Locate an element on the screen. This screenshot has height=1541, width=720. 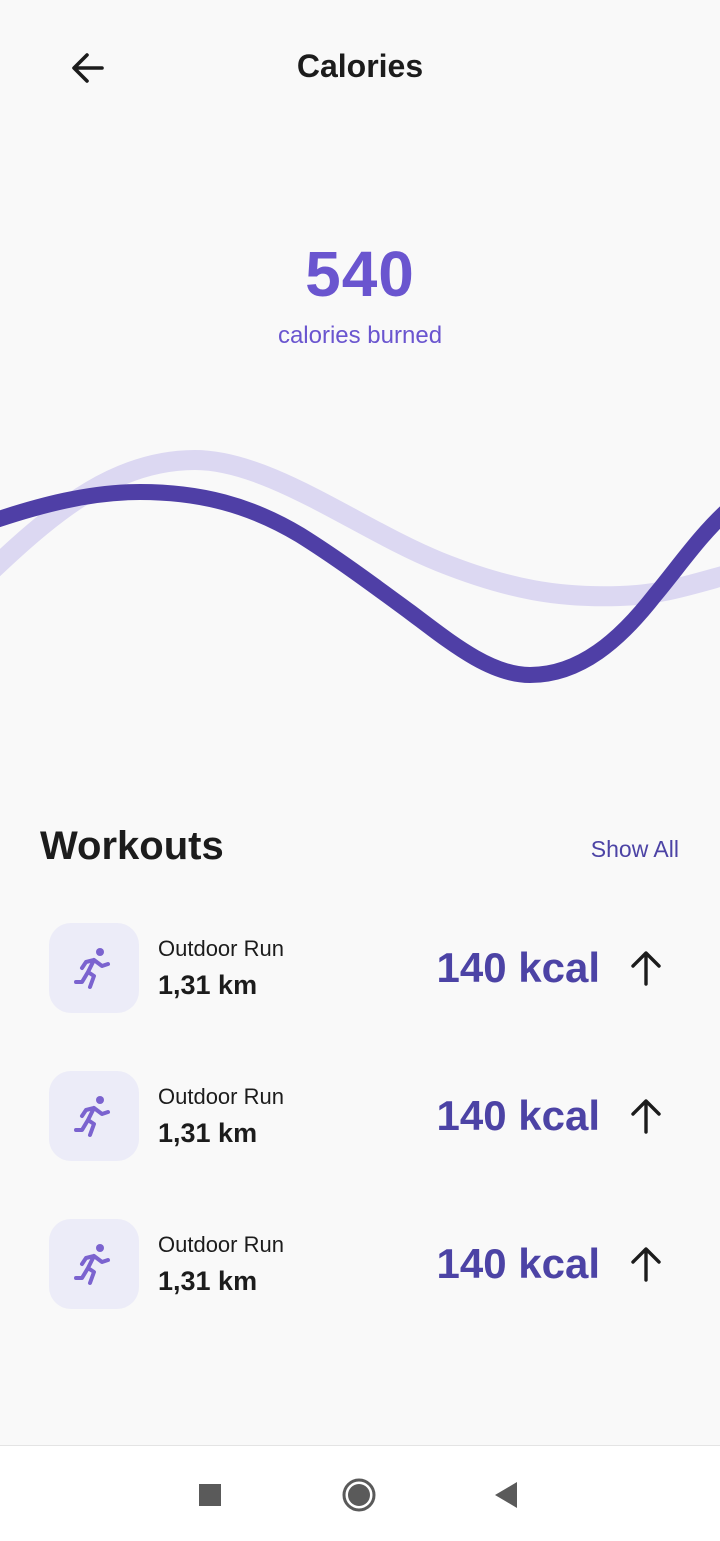
app-header: Calories is located at coordinates (360, 70).